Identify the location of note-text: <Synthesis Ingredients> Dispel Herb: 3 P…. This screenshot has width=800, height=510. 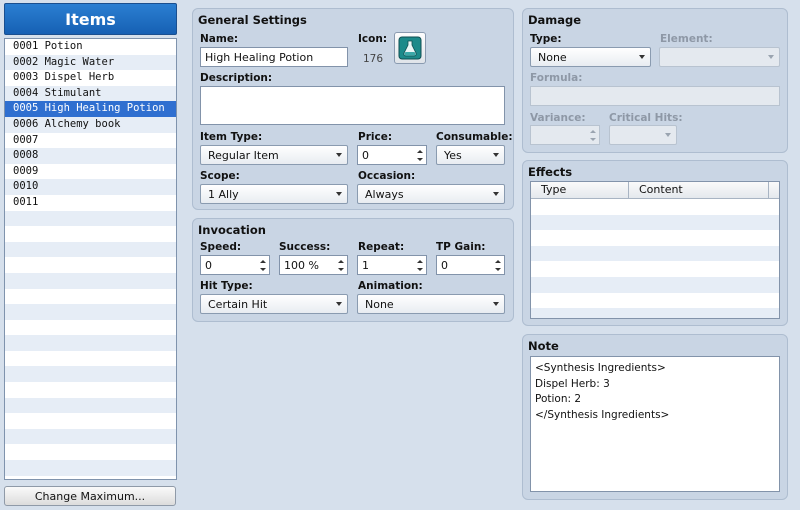
(602, 391).